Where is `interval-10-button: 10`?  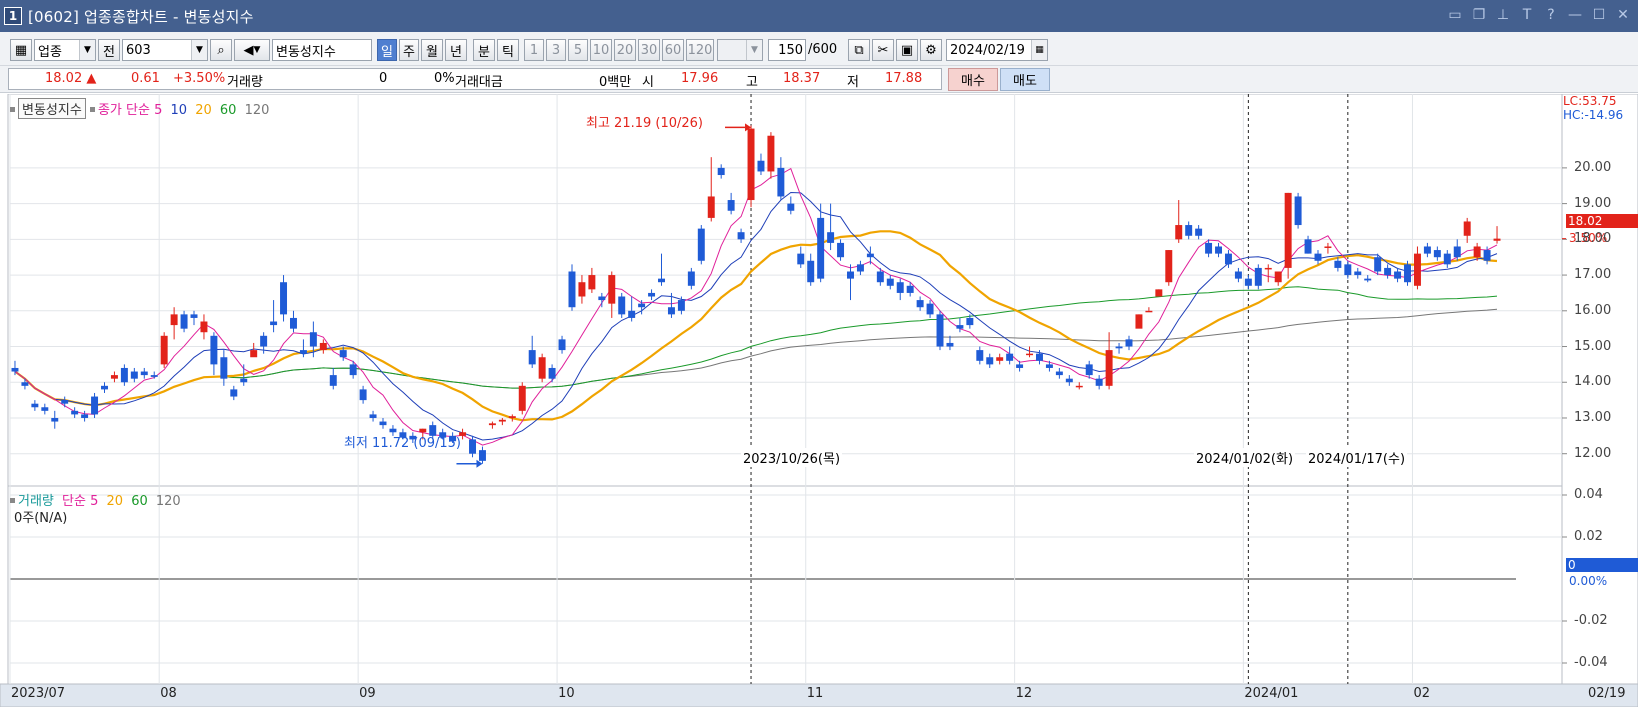 interval-10-button: 10 is located at coordinates (601, 50).